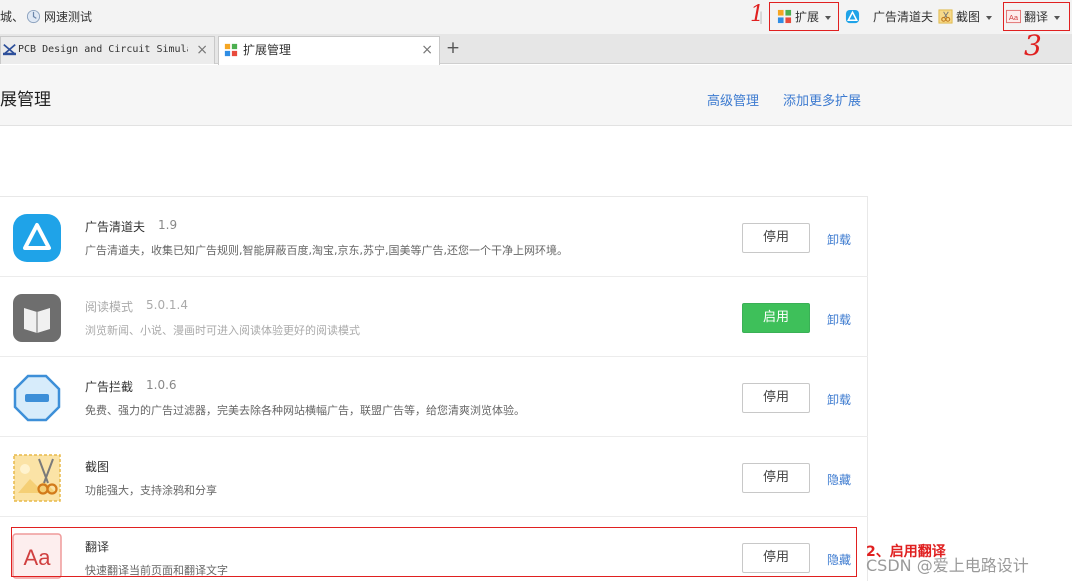  Describe the element at coordinates (167, 305) in the screenshot. I see `extension-version: 5.0.1.4` at that location.